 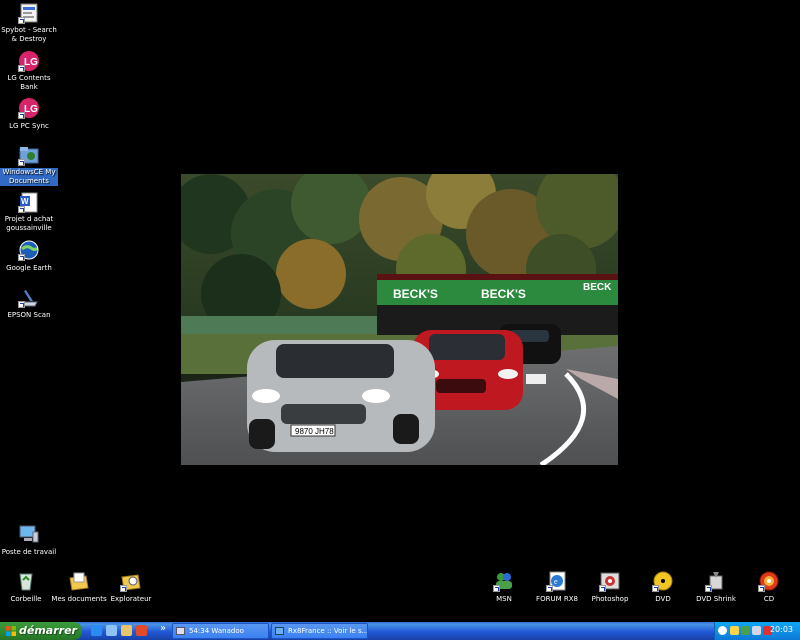 I want to click on desktop-icon-forum-rx8: e FORUM RX8, so click(x=557, y=587).